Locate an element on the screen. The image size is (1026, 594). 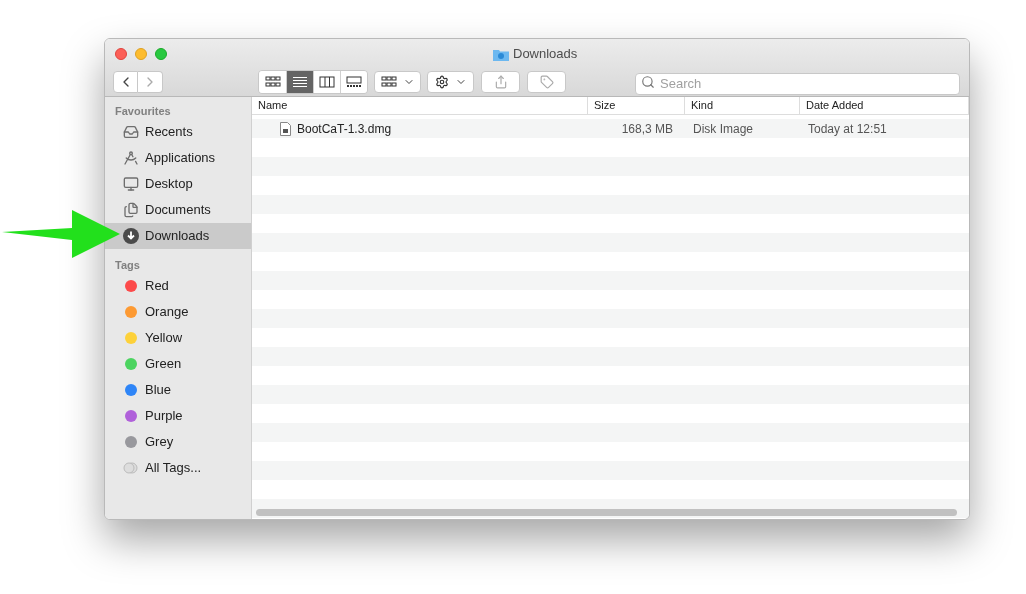
download-icon is located at coordinates (131, 236).